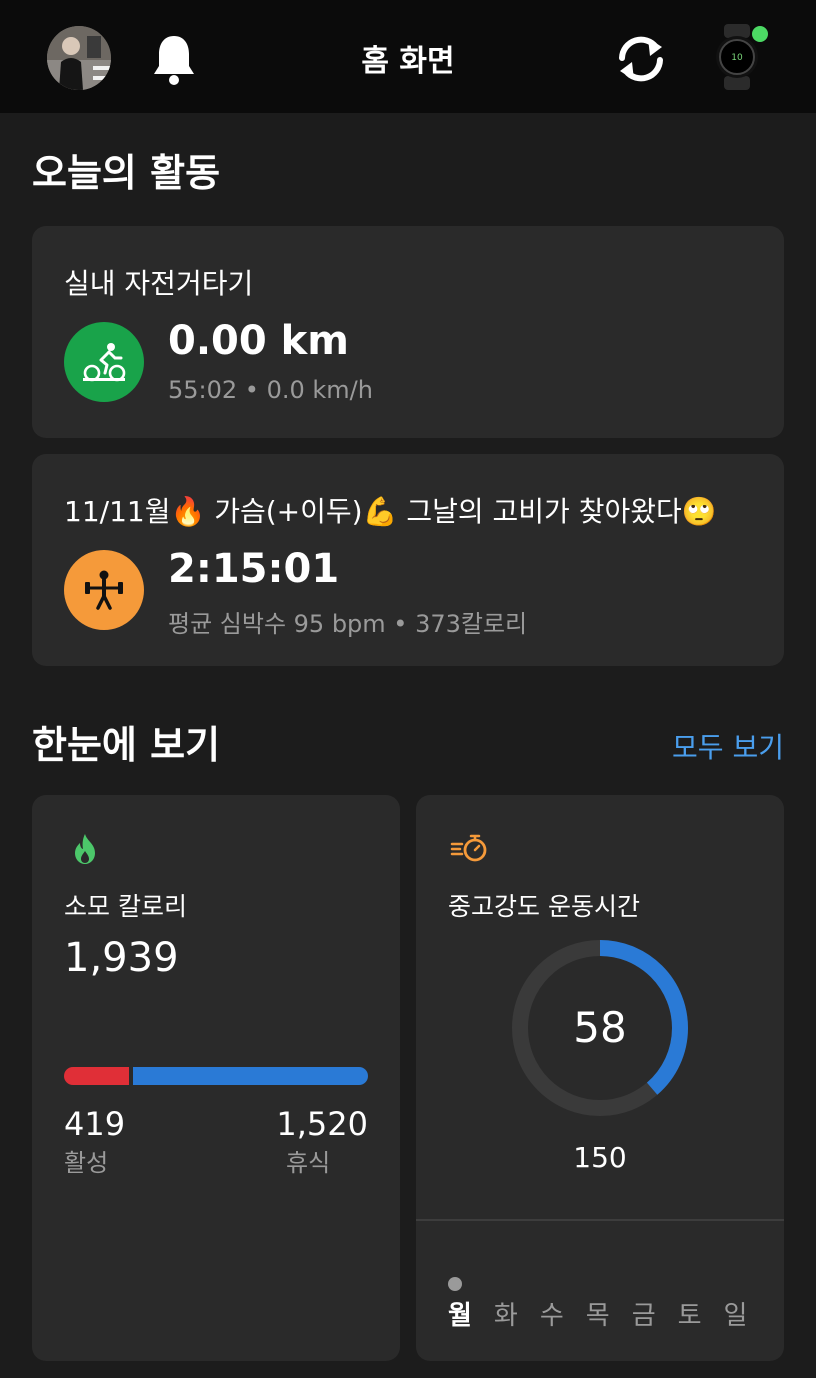 This screenshot has width=816, height=1378. I want to click on resting-calories-label: 휴식, so click(308, 1163).